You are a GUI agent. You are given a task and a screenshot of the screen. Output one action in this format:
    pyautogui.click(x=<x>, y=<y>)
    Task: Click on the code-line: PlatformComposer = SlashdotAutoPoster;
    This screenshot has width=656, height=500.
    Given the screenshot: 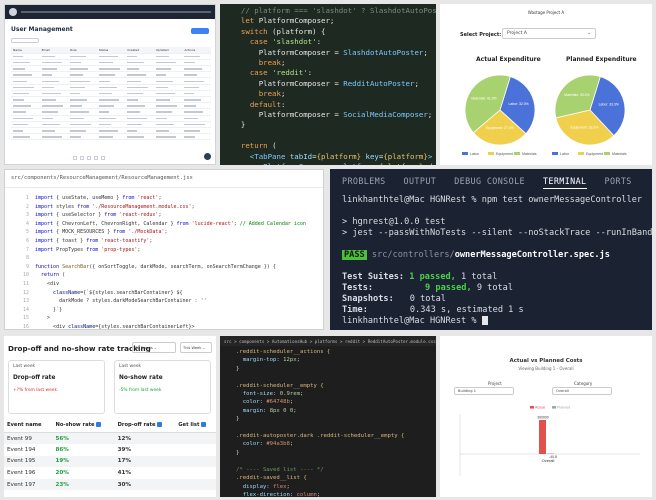 What is the action you would take?
    pyautogui.click(x=330, y=52)
    